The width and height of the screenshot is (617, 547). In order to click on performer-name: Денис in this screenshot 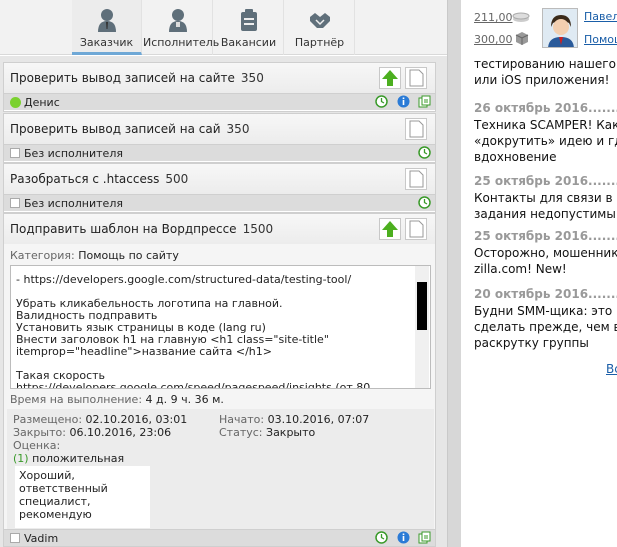, I will do `click(42, 102)`.